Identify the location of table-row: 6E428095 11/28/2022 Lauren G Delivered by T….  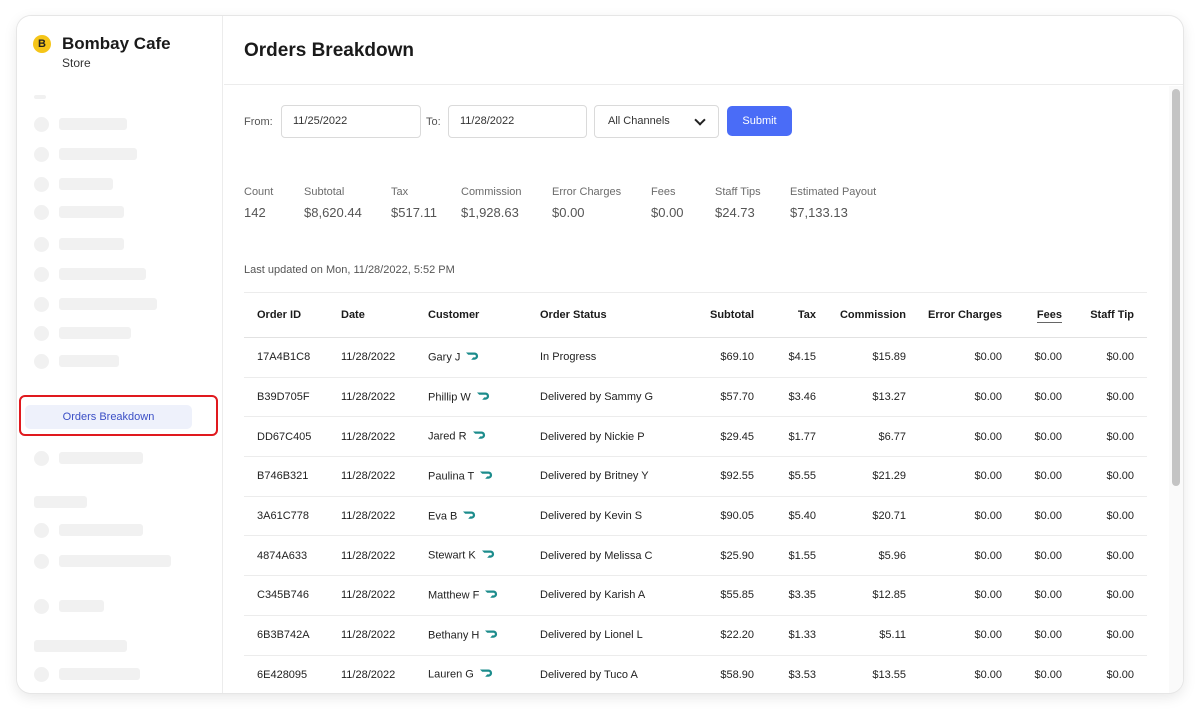
(695, 674).